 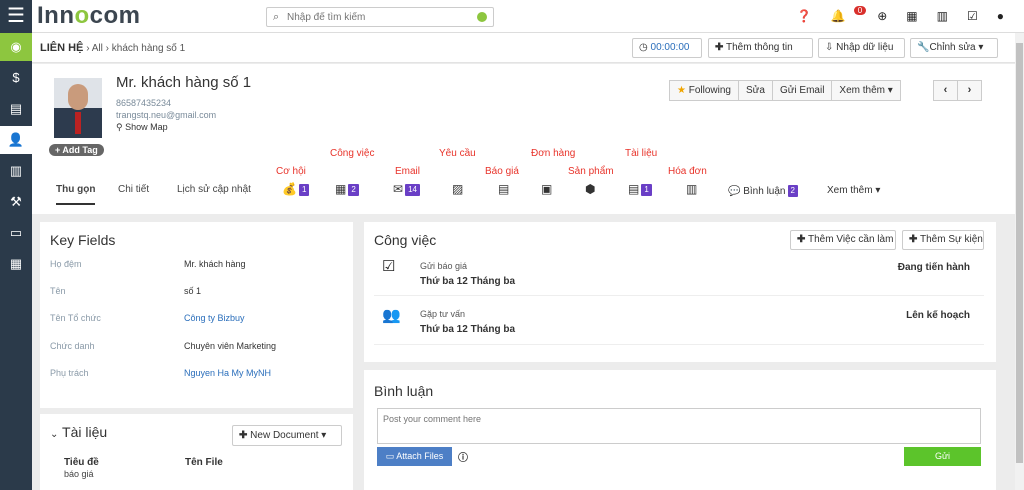 I want to click on plus-icon: ✚, so click(x=719, y=47).